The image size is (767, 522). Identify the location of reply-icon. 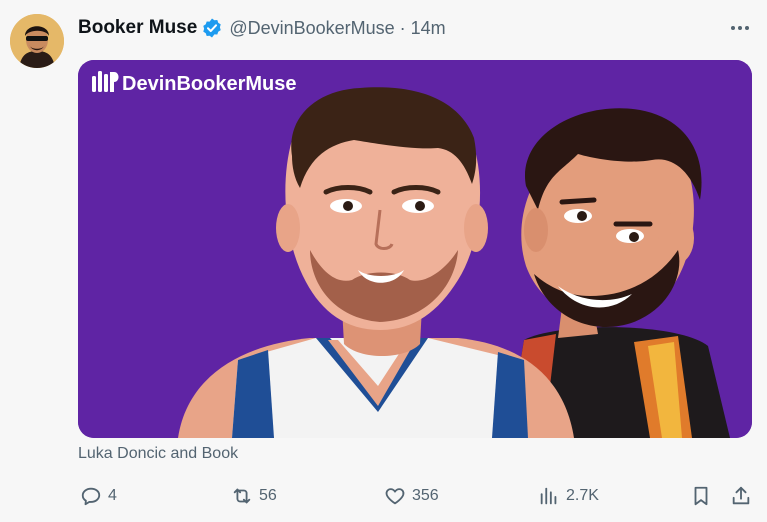
(91, 496).